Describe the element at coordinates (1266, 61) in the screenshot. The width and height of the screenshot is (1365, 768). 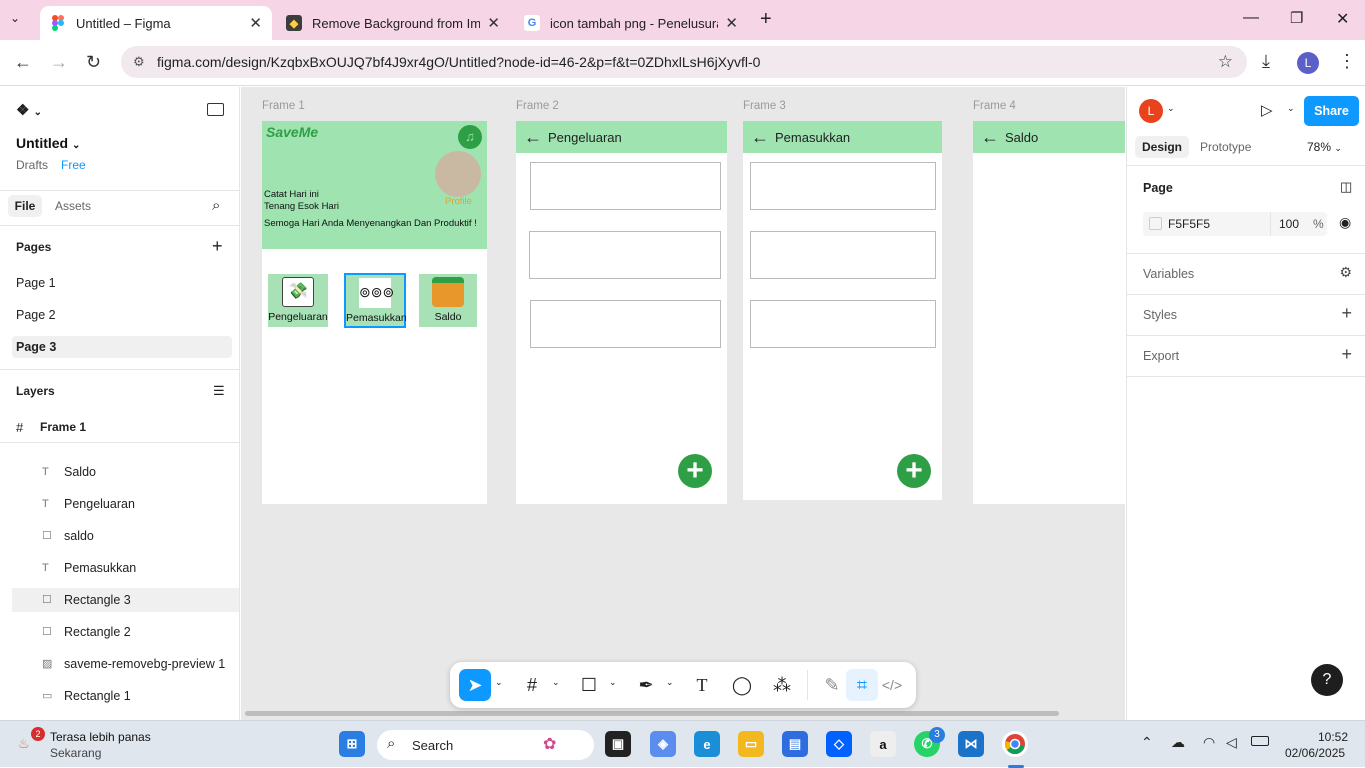
I see `download-icon: ⤓` at that location.